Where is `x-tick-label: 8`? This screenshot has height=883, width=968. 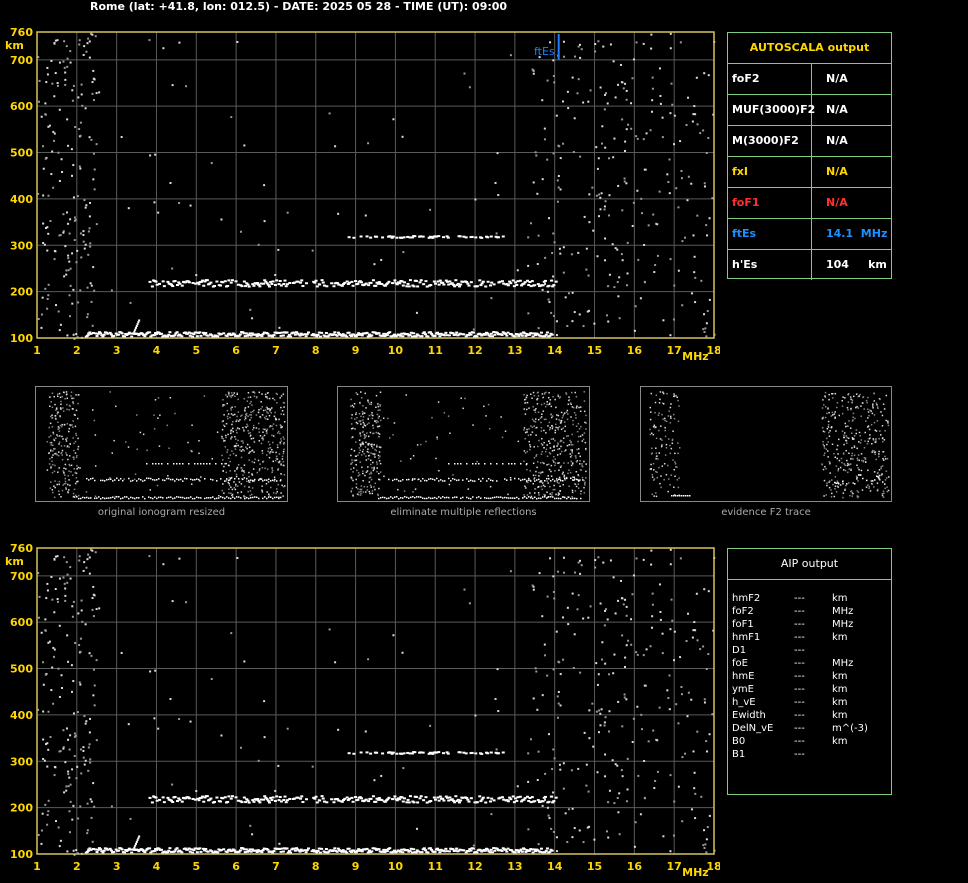
x-tick-label: 8 is located at coordinates (316, 866).